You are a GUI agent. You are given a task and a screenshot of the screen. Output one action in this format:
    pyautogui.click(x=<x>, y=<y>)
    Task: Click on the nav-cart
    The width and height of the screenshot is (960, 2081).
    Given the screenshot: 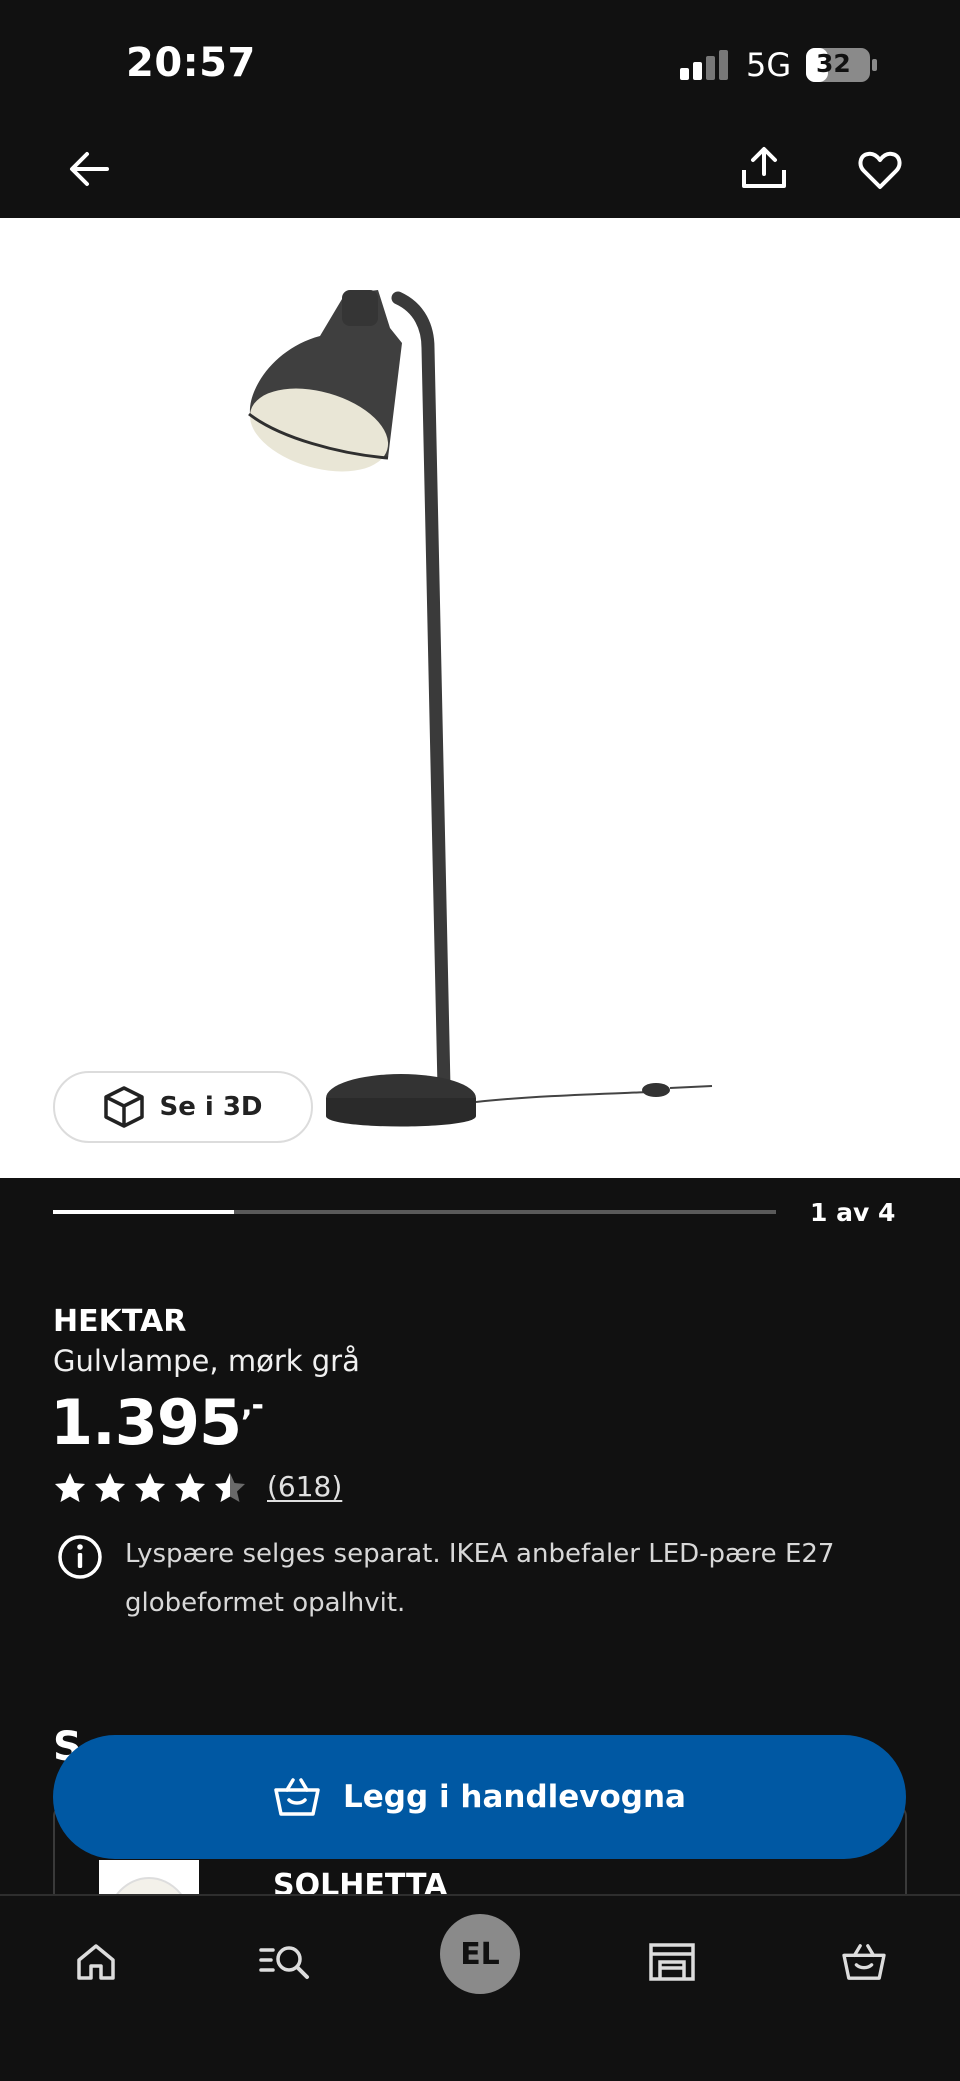 What is the action you would take?
    pyautogui.click(x=864, y=1962)
    